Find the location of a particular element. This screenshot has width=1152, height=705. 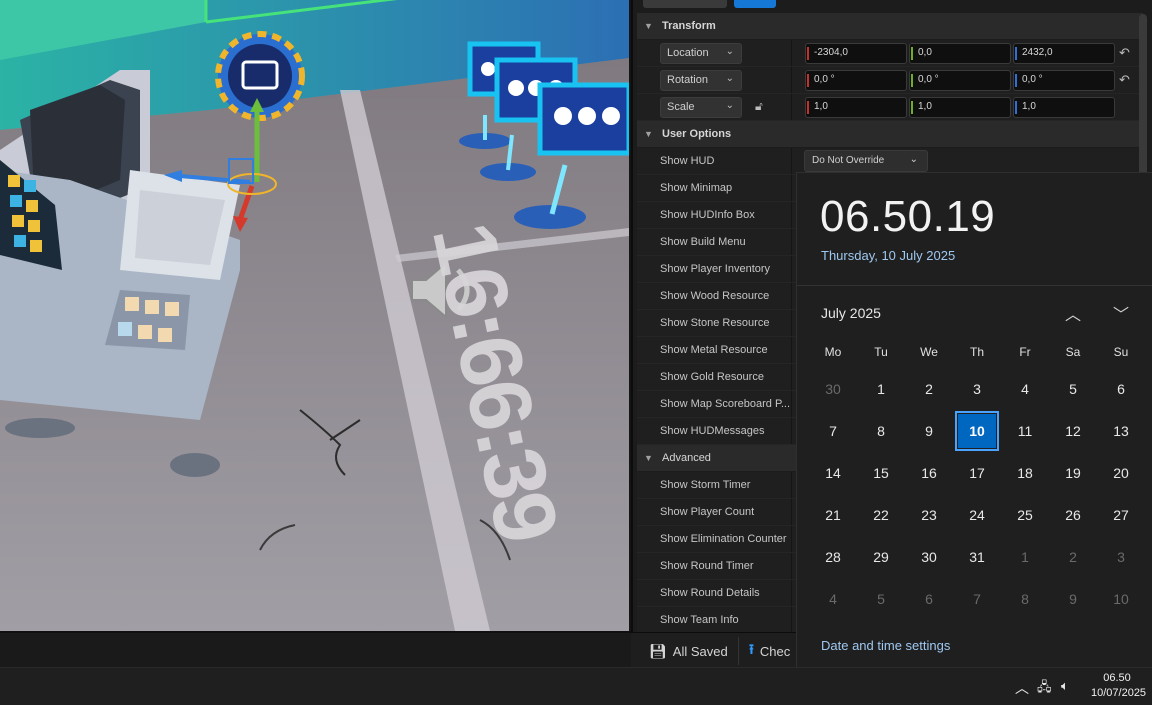

calendar-day: 31 is located at coordinates (977, 557).